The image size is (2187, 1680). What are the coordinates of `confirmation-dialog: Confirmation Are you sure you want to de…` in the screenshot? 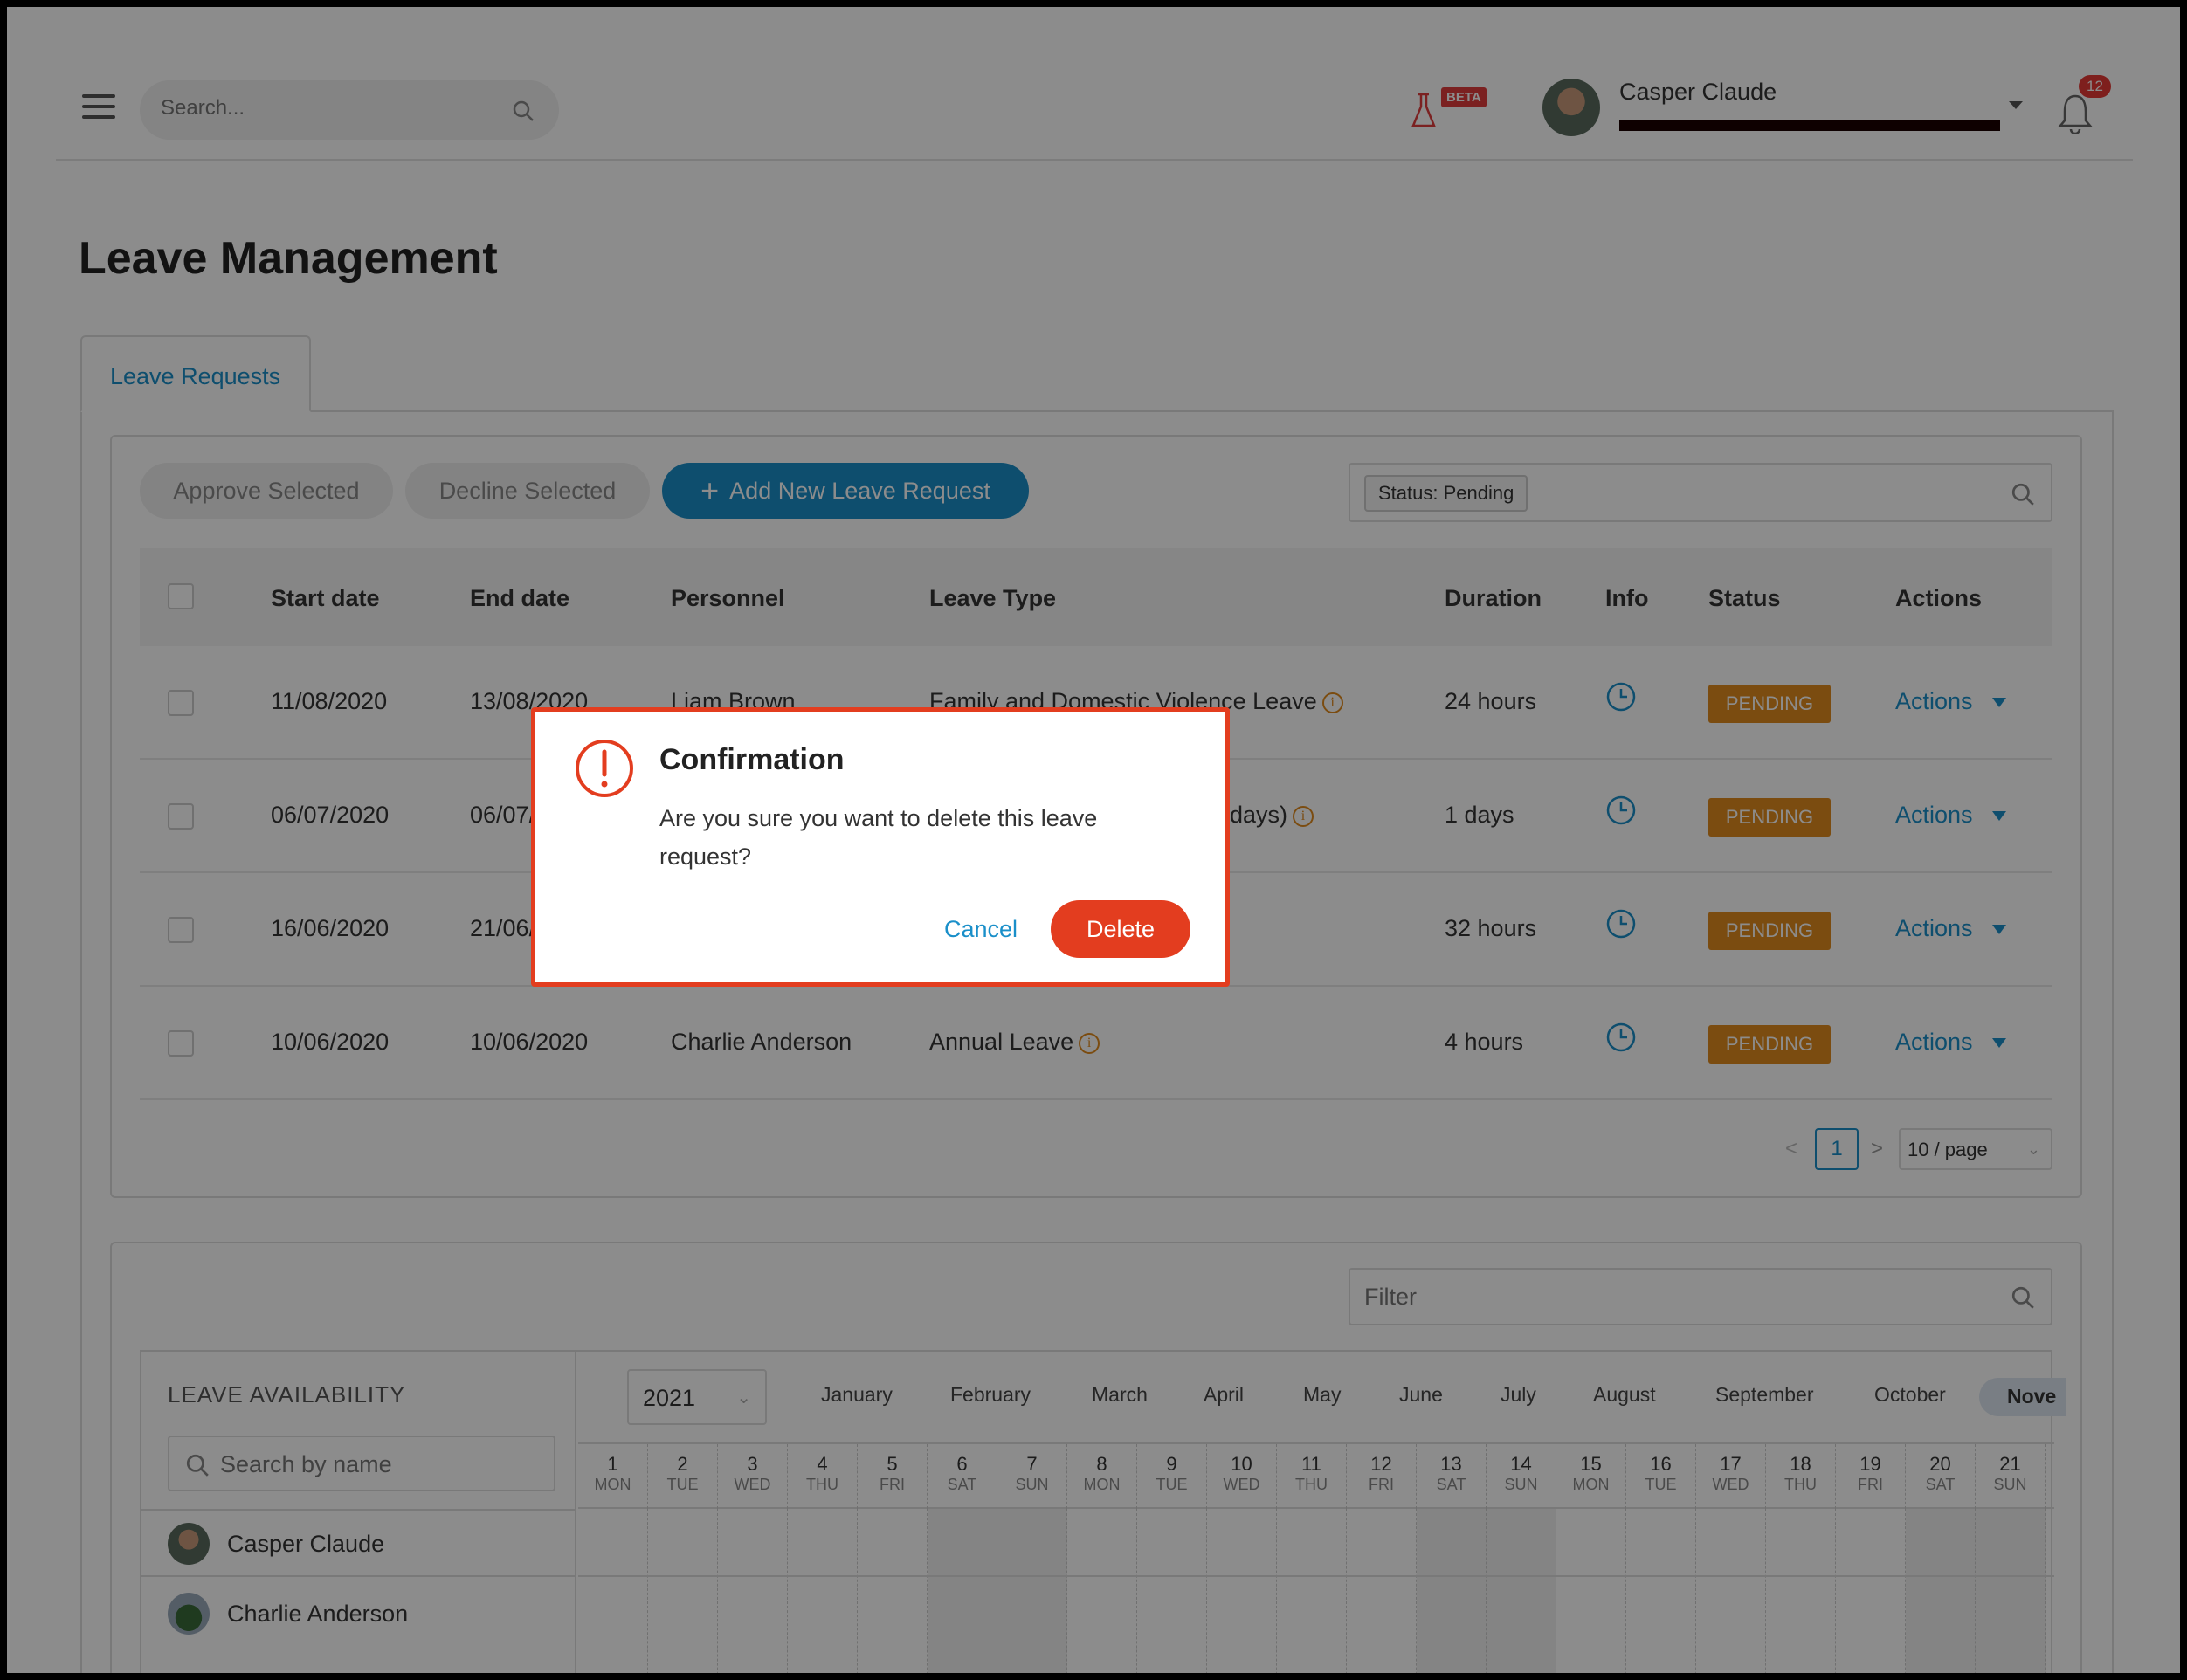 It's located at (880, 847).